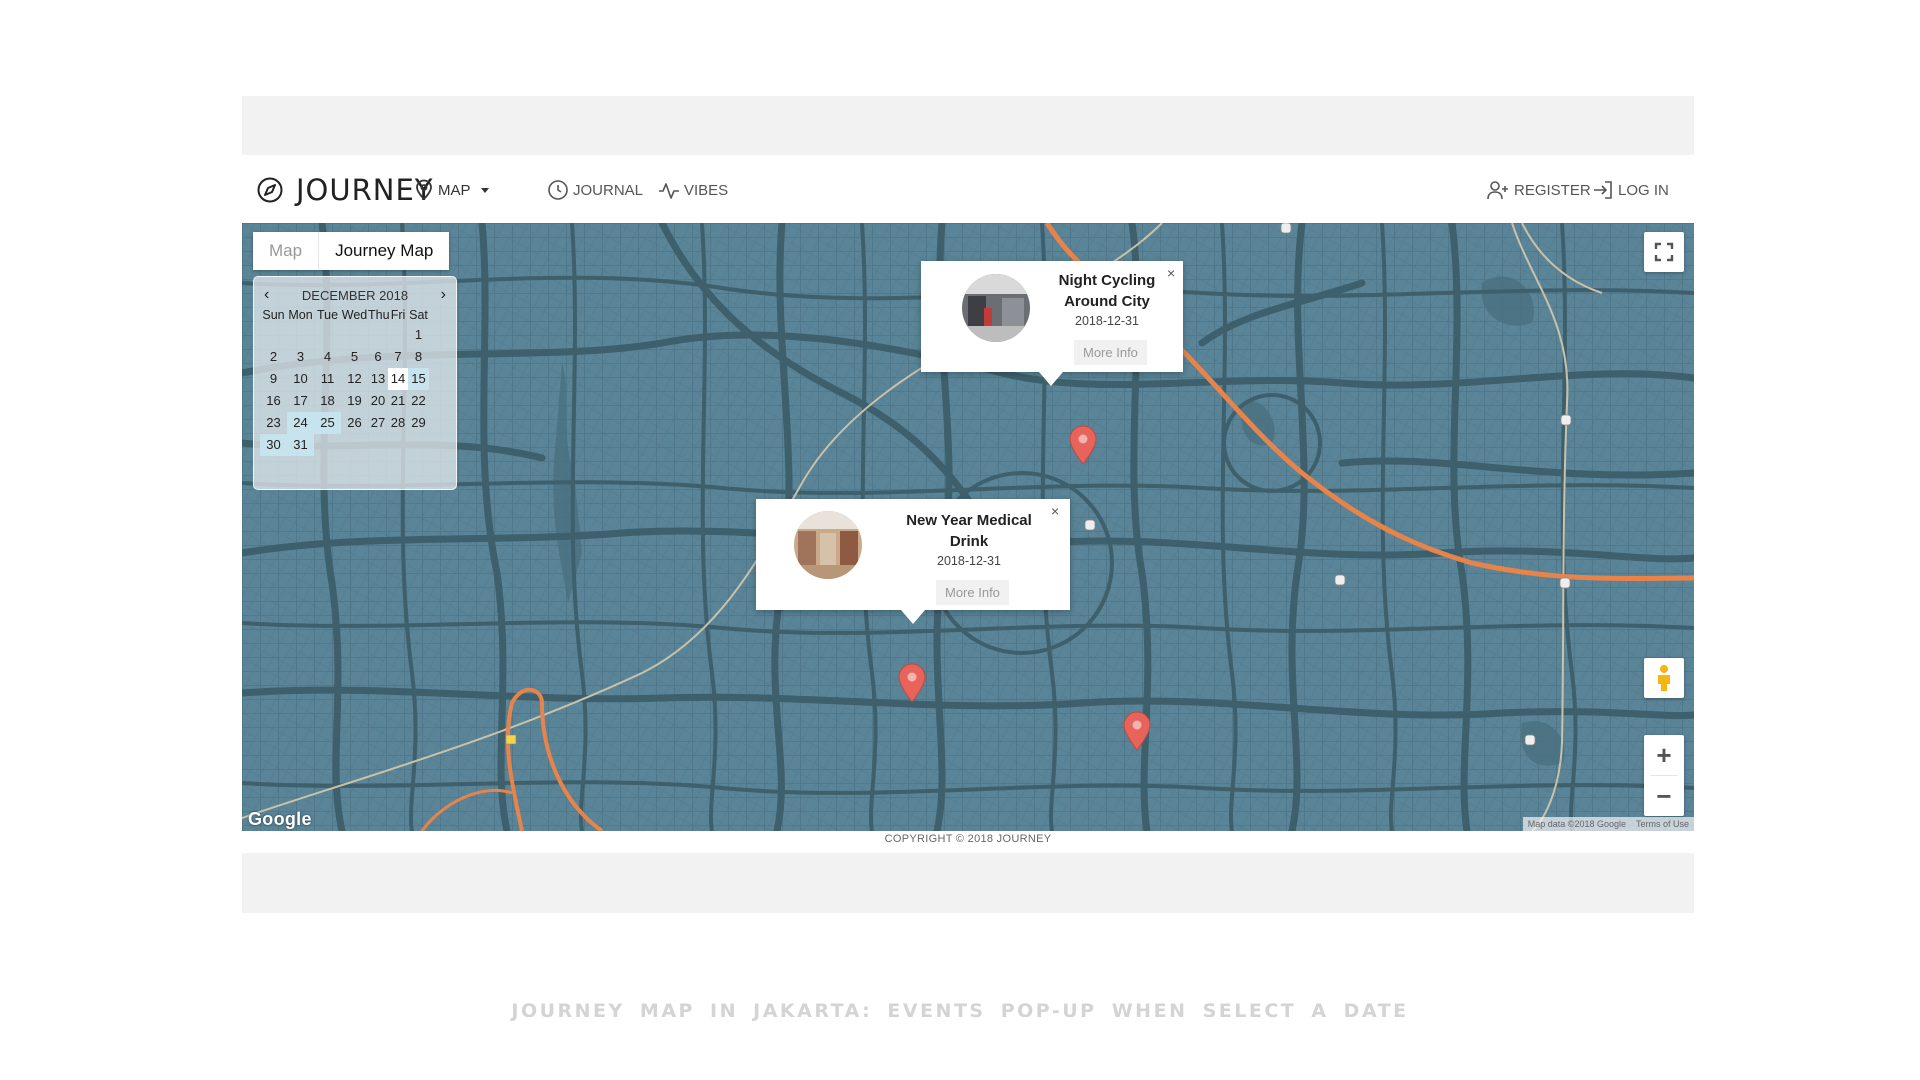 This screenshot has height=1080, width=1920. I want to click on calendar-day: 14, so click(398, 379).